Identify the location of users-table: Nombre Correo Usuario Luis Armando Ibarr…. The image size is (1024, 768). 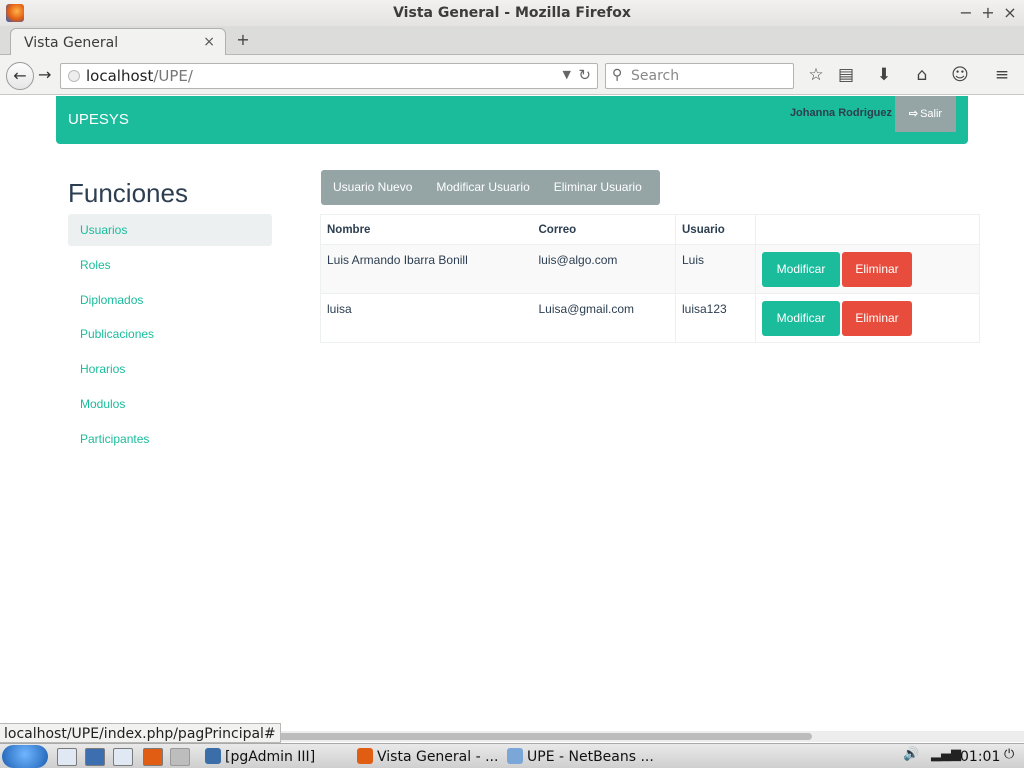
(650, 278).